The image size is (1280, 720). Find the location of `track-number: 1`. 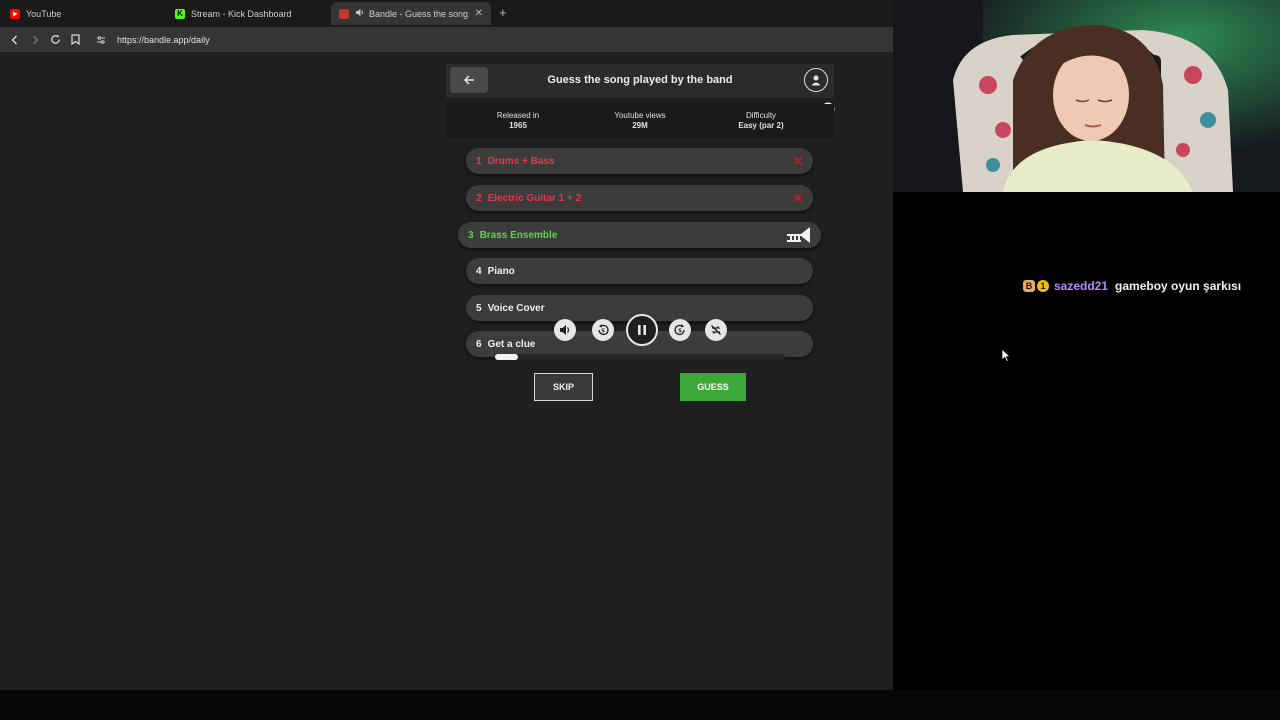

track-number: 1 is located at coordinates (479, 161).